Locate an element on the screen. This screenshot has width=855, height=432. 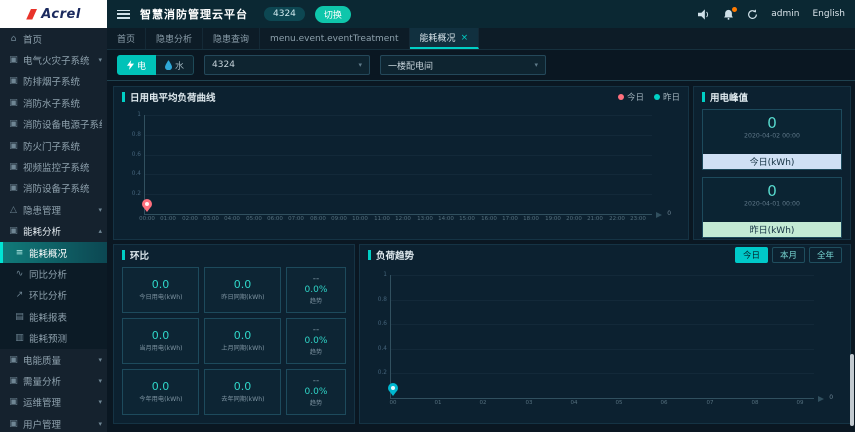
sidebar-item-label: 环比分析 is located at coordinates (48, 297).